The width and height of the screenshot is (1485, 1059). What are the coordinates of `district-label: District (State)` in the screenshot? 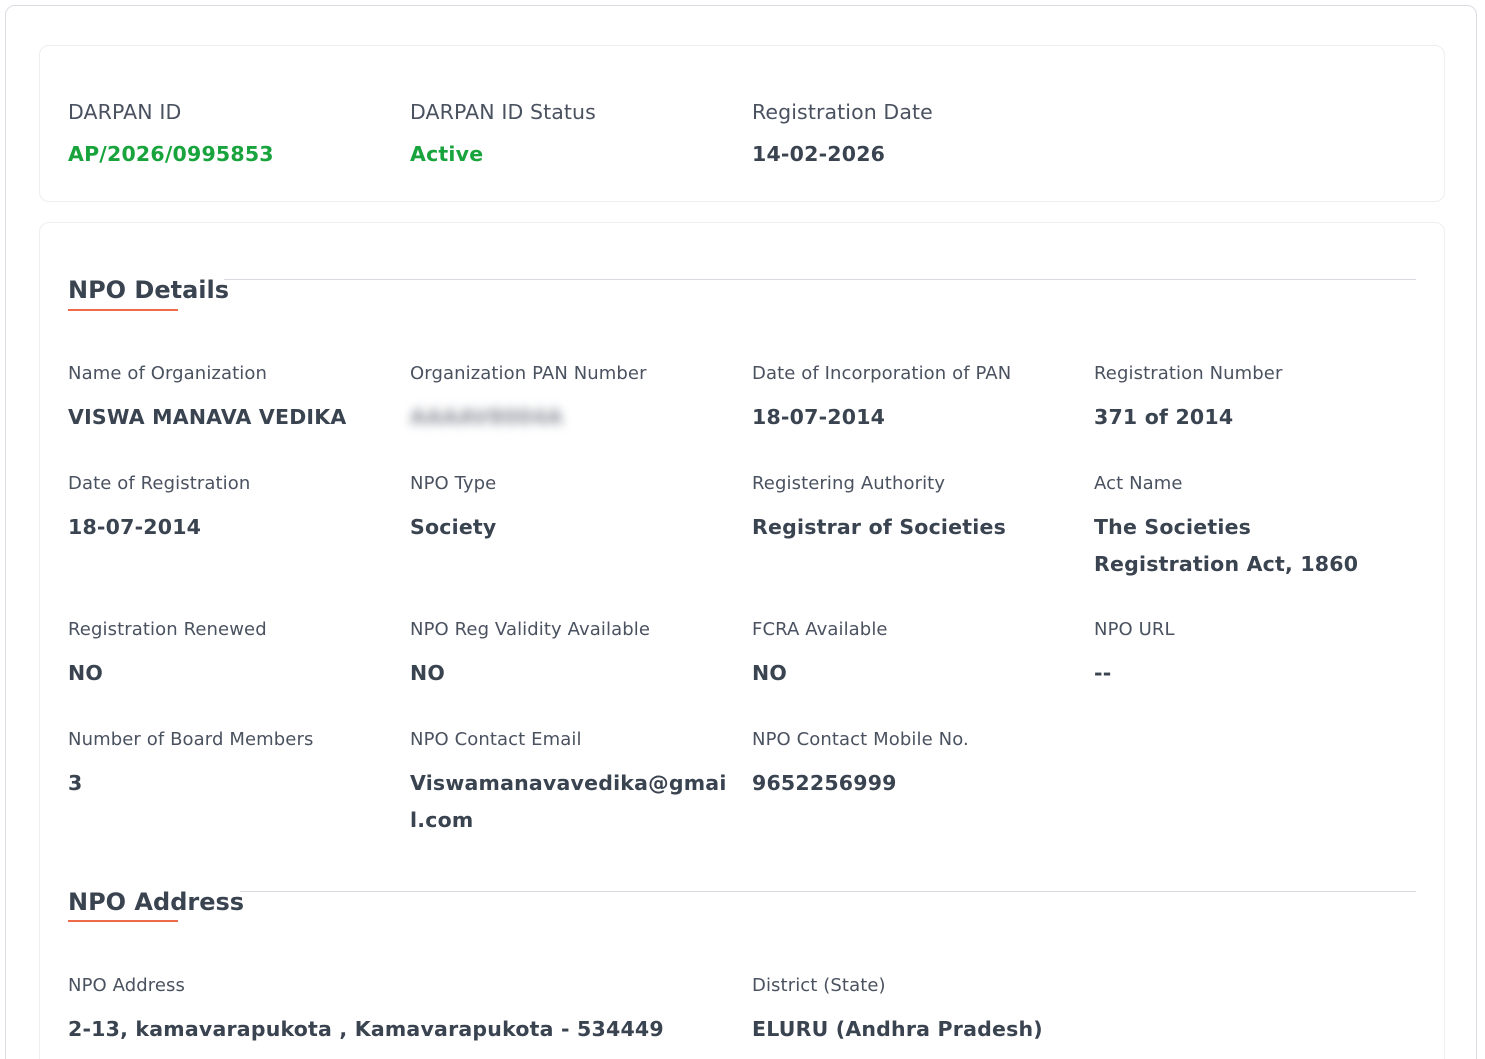 It's located at (819, 985).